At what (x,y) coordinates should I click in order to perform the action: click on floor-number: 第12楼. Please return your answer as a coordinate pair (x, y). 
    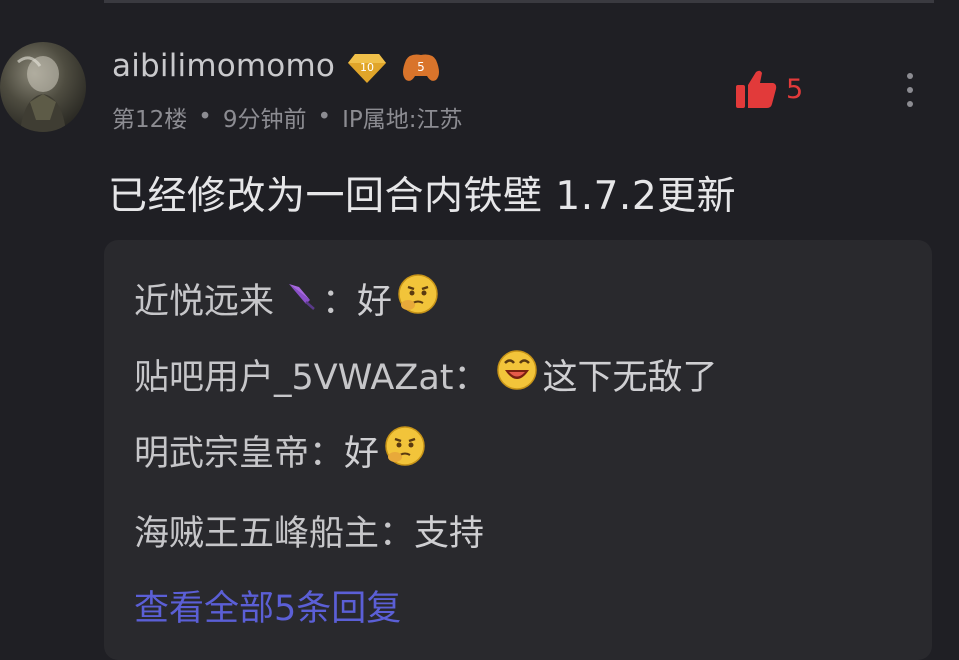
    Looking at the image, I should click on (150, 120).